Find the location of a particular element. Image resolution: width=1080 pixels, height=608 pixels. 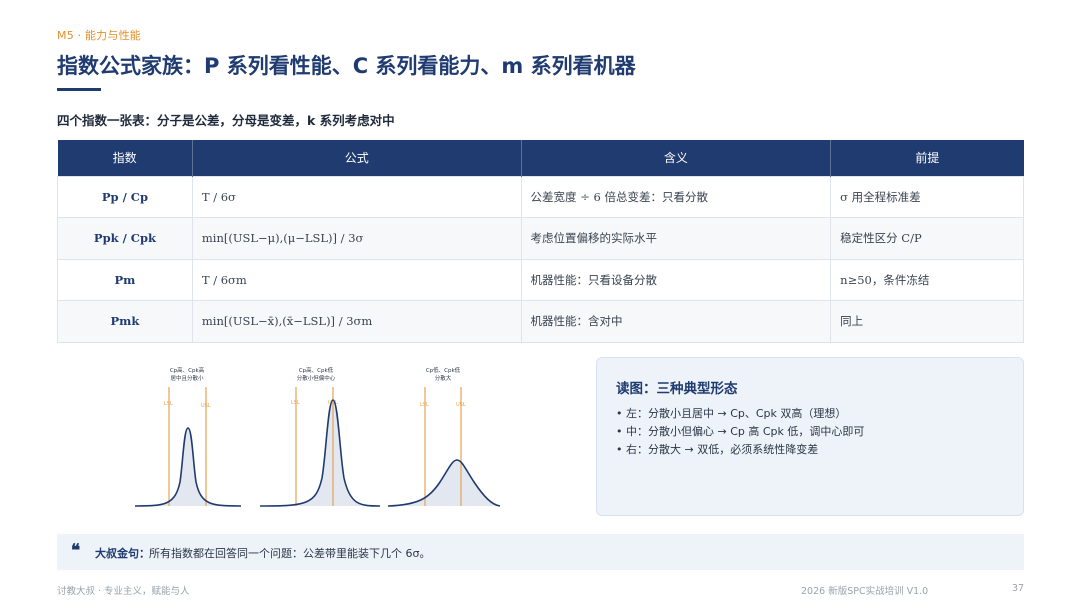

table-header-row: 指数 公式 含义 前提 is located at coordinates (540, 158).